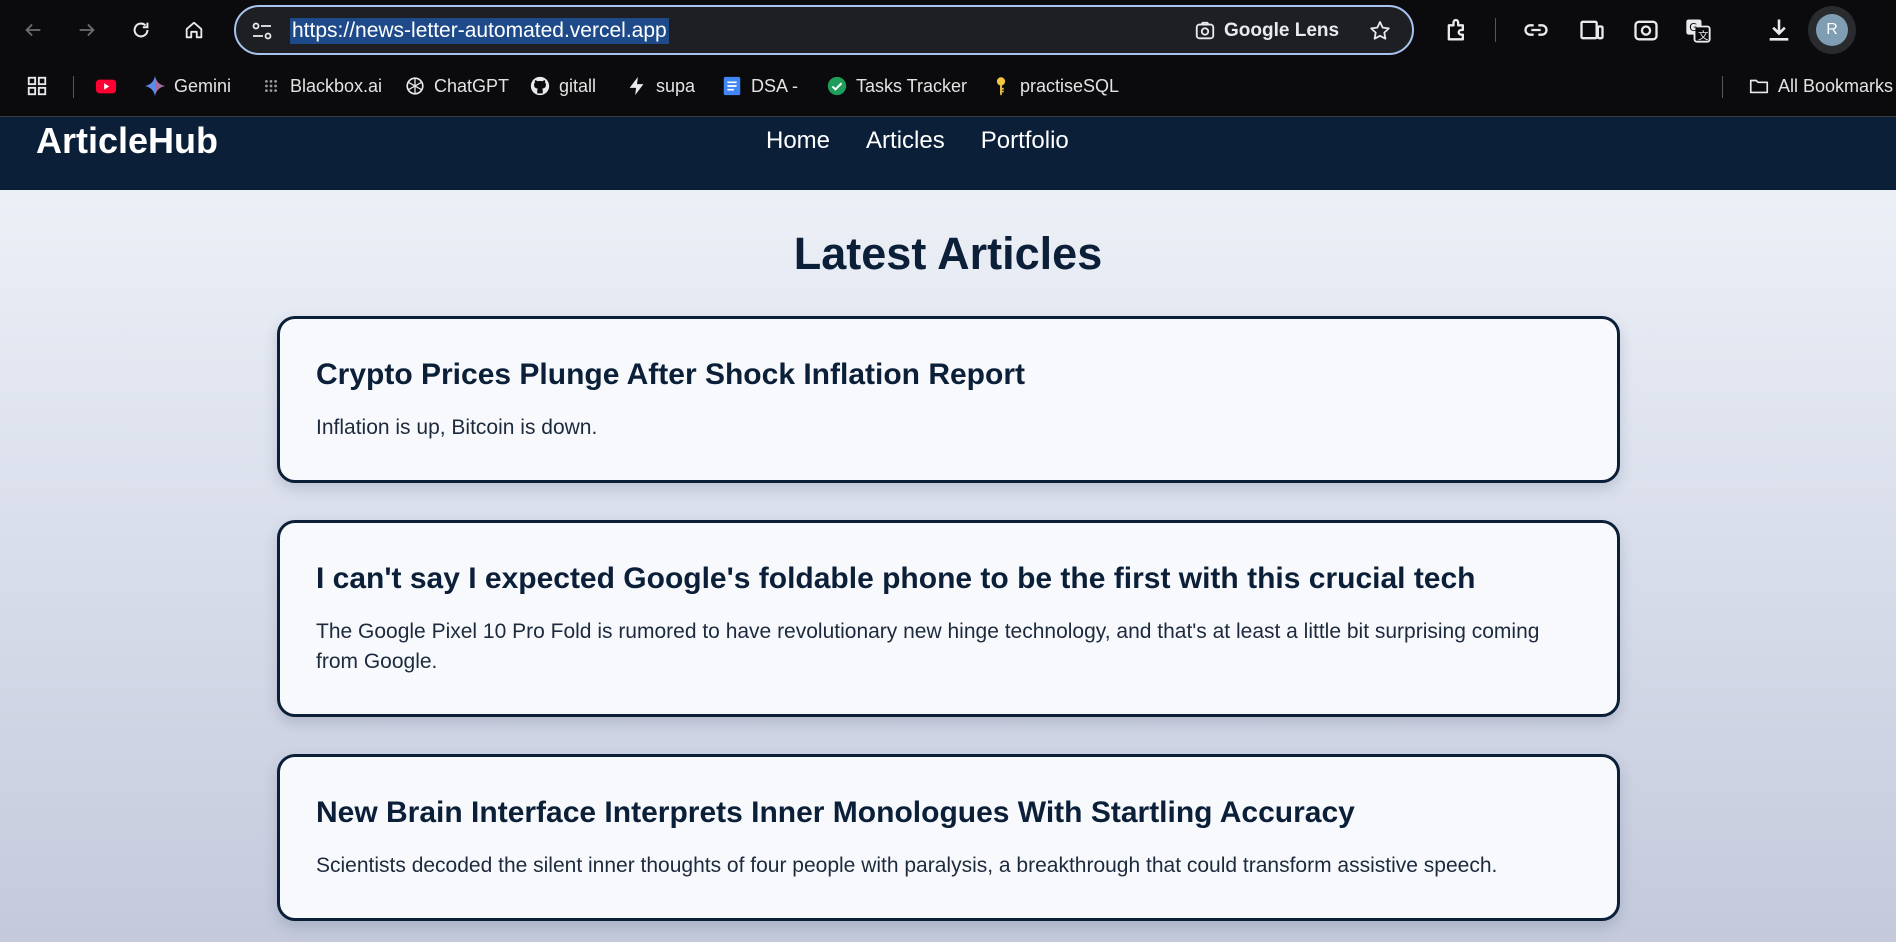  I want to click on apps-button, so click(37, 86).